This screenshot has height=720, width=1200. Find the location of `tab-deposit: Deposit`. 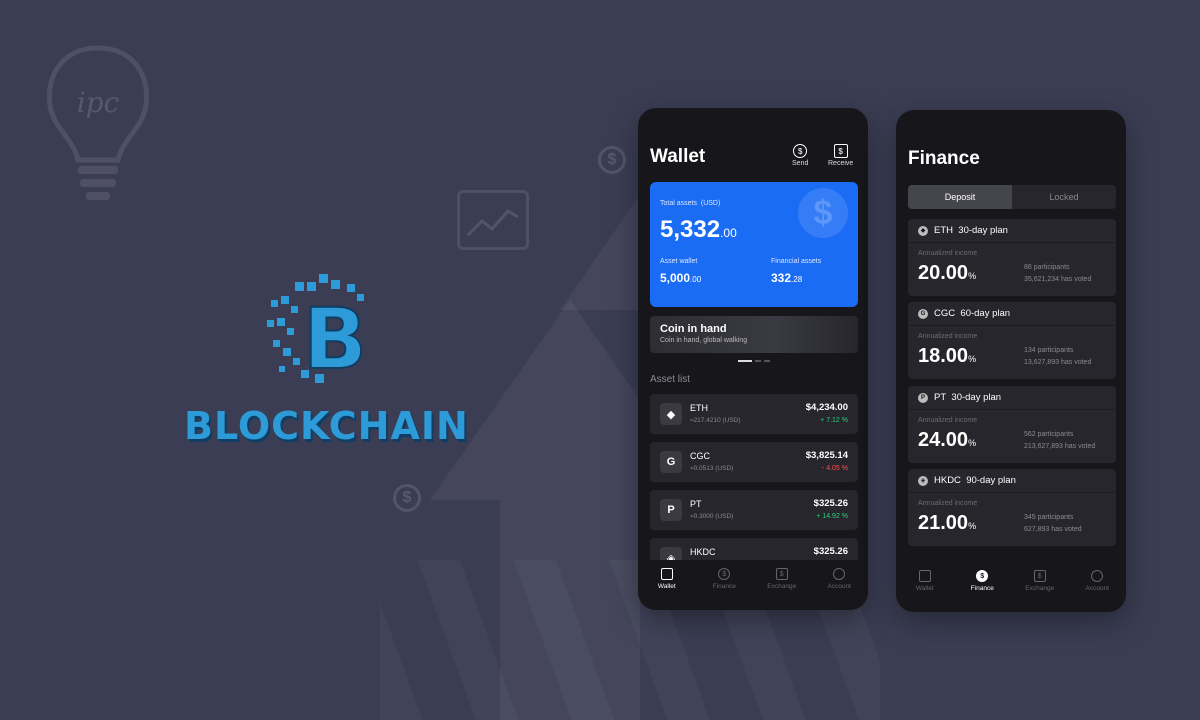

tab-deposit: Deposit is located at coordinates (960, 197).